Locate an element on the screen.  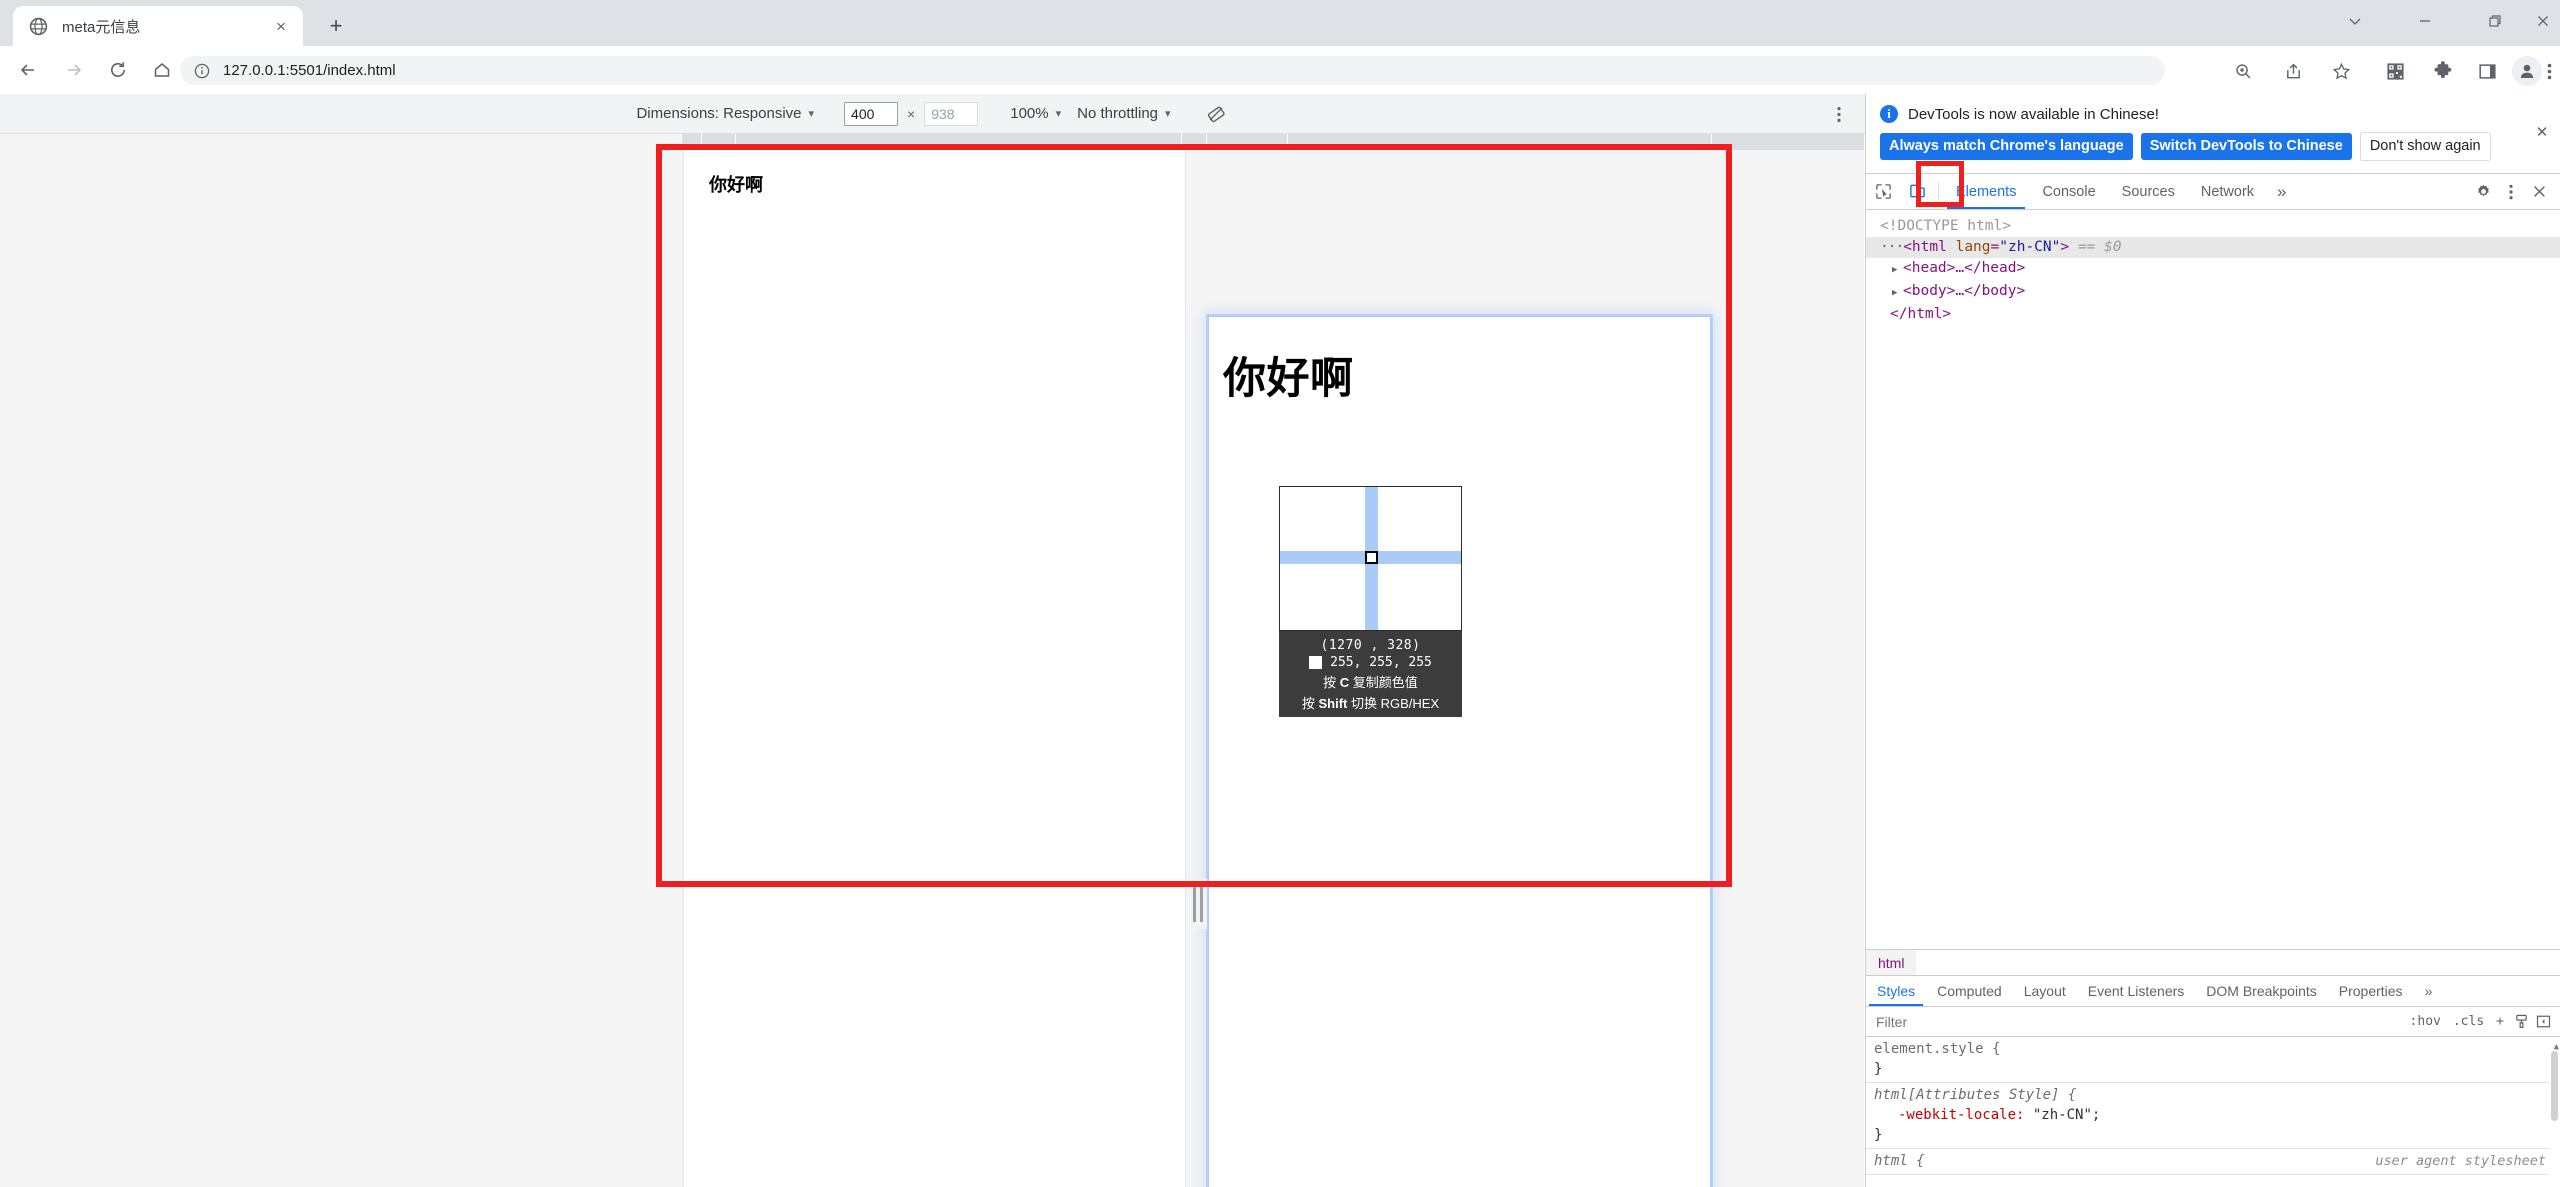
hint-toggle-key: Shift is located at coordinates (1333, 703).